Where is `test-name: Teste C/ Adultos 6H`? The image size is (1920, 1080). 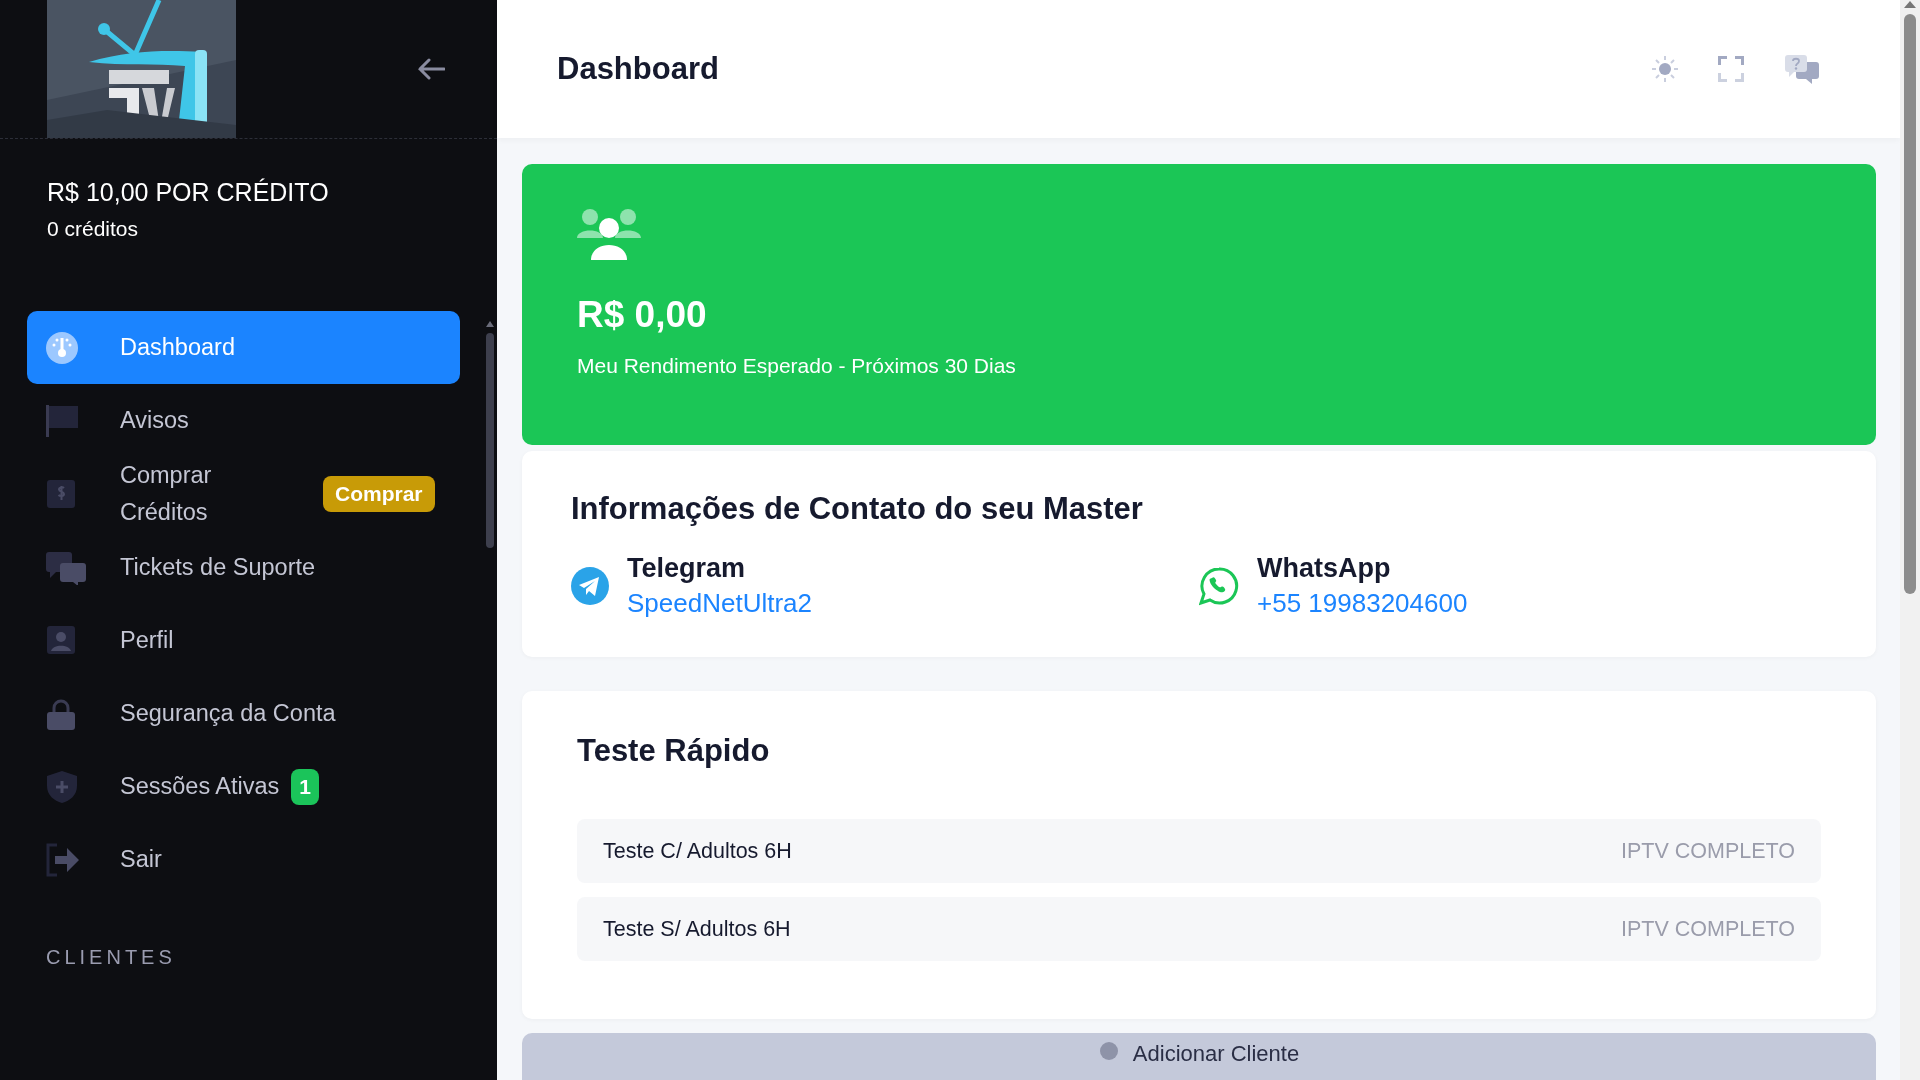
test-name: Teste C/ Adultos 6H is located at coordinates (697, 851).